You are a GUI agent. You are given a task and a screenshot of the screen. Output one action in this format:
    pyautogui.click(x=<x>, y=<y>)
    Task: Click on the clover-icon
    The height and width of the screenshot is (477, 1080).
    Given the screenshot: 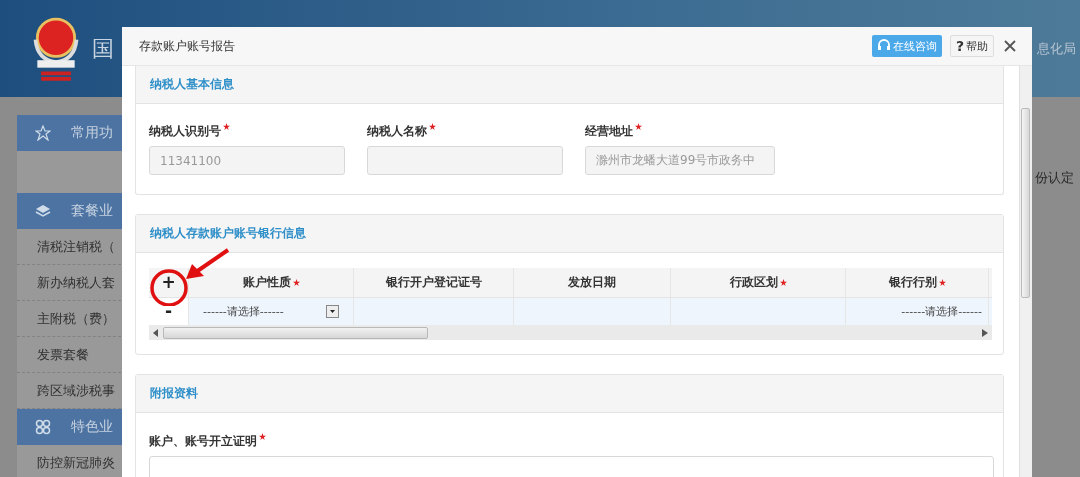 What is the action you would take?
    pyautogui.click(x=43, y=427)
    